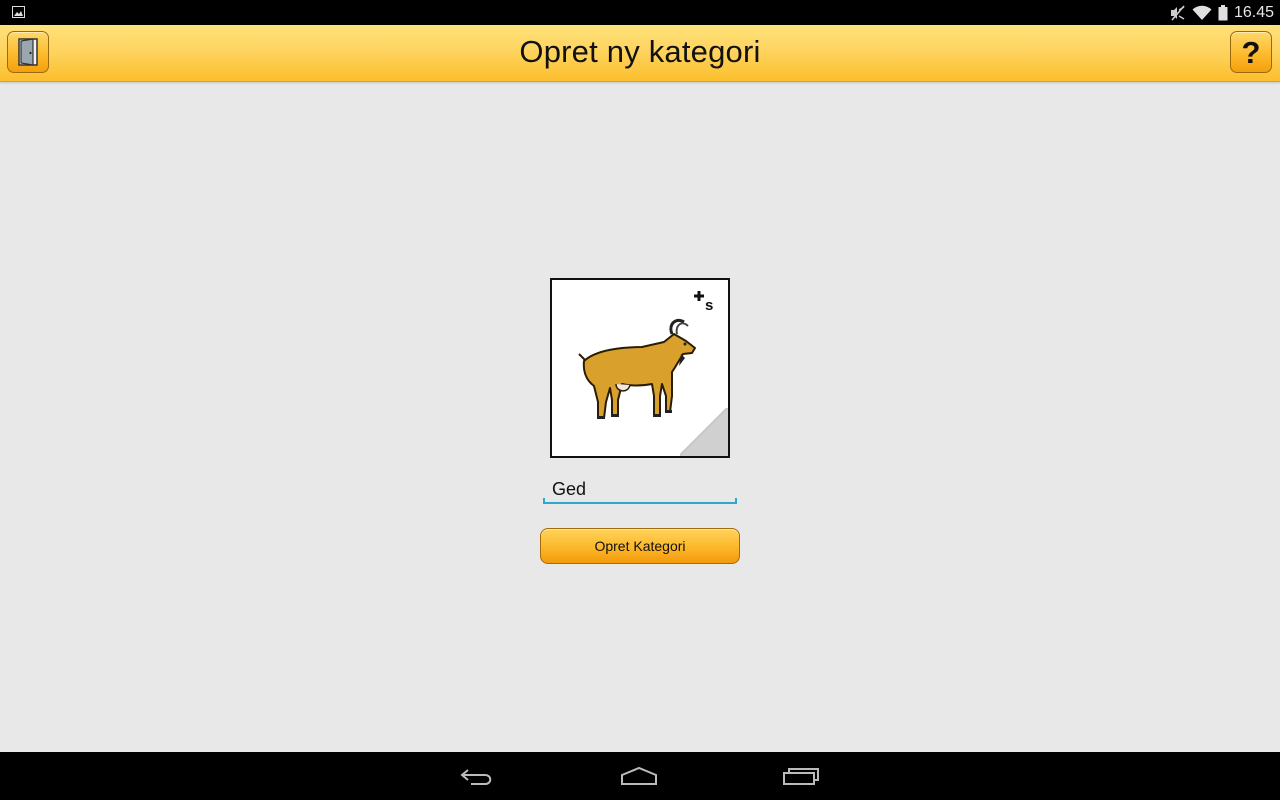 This screenshot has width=1280, height=800. I want to click on back-button, so click(477, 776).